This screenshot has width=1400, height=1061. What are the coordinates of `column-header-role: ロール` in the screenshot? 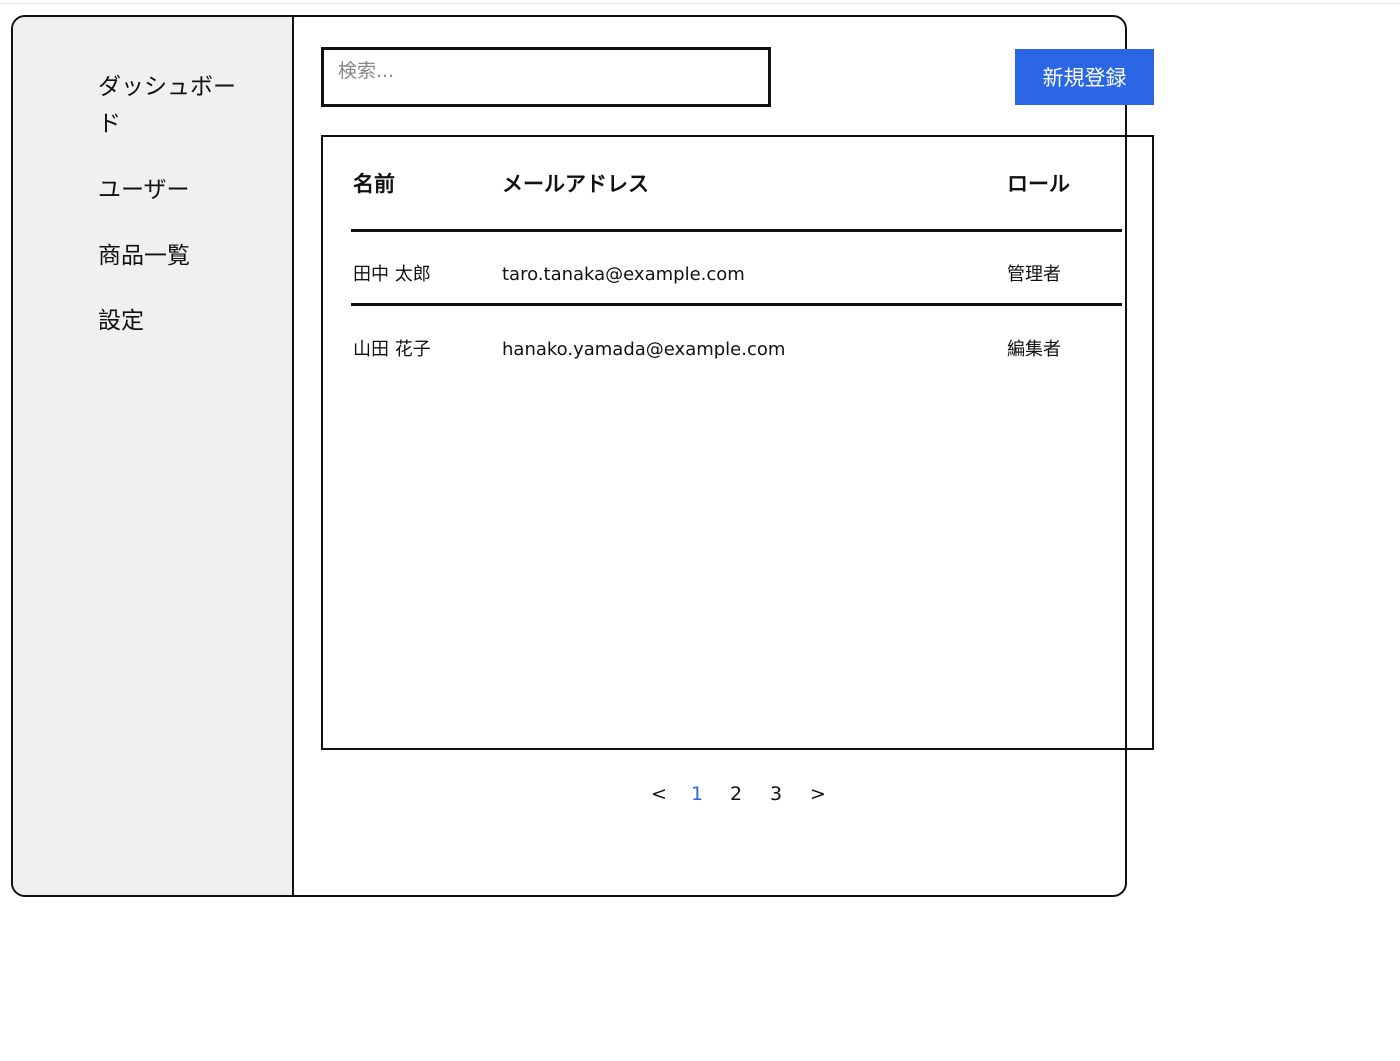 It's located at (1038, 184).